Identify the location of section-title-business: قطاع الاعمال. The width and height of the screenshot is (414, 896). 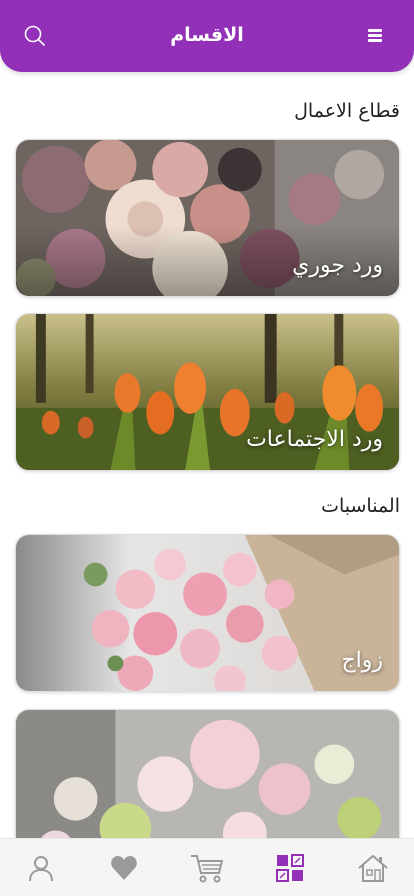
(347, 111).